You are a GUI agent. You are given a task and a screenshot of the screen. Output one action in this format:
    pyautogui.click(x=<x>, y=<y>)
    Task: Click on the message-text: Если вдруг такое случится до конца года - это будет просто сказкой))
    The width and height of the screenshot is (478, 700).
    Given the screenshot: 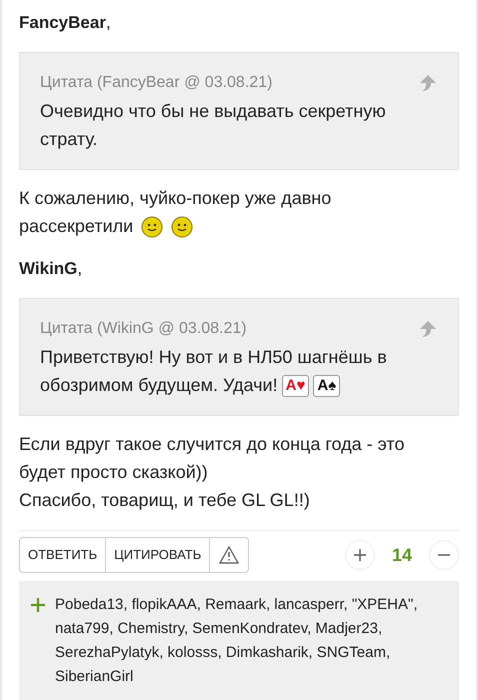 What is the action you would take?
    pyautogui.click(x=212, y=458)
    